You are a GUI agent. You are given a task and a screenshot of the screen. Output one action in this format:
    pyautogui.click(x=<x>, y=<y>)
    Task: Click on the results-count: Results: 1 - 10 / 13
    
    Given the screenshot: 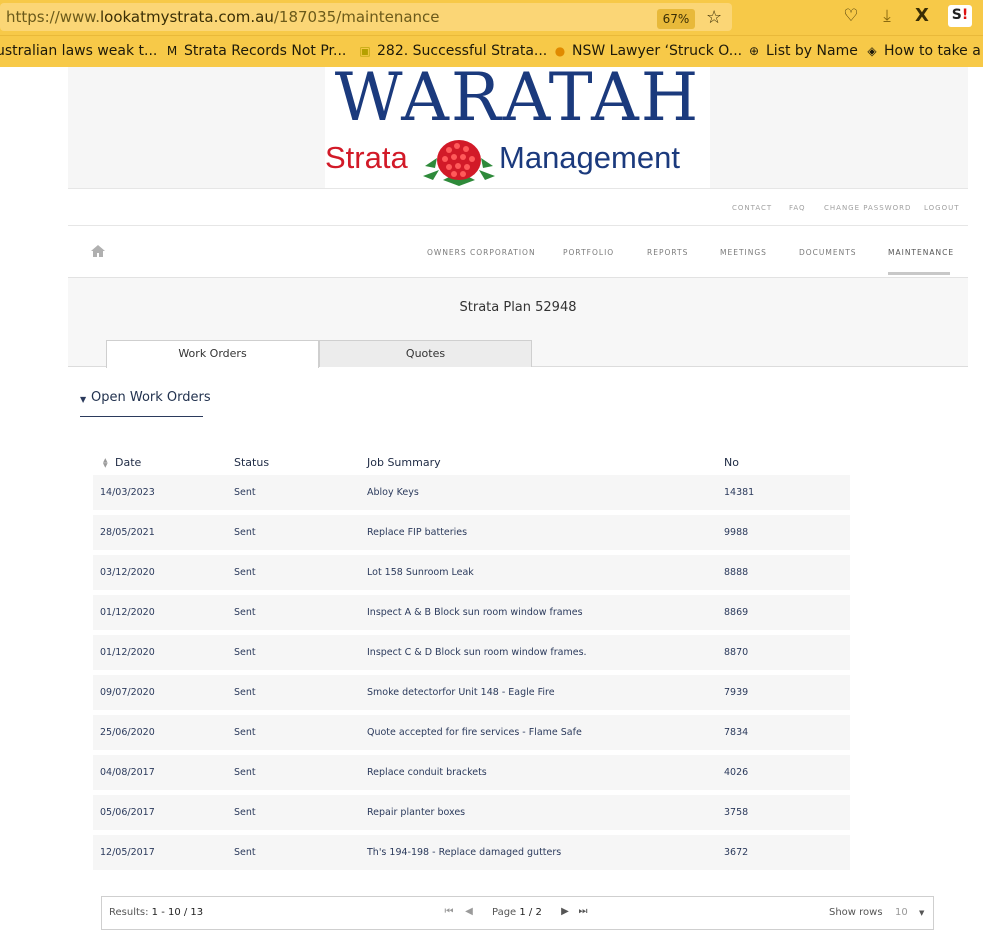 What is the action you would take?
    pyautogui.click(x=156, y=912)
    